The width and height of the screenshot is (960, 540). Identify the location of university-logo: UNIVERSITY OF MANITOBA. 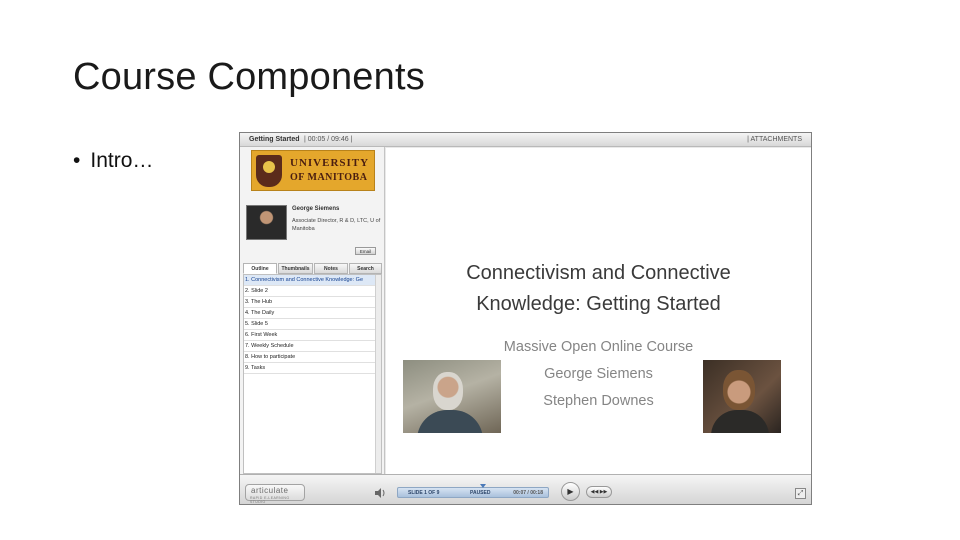
(313, 170).